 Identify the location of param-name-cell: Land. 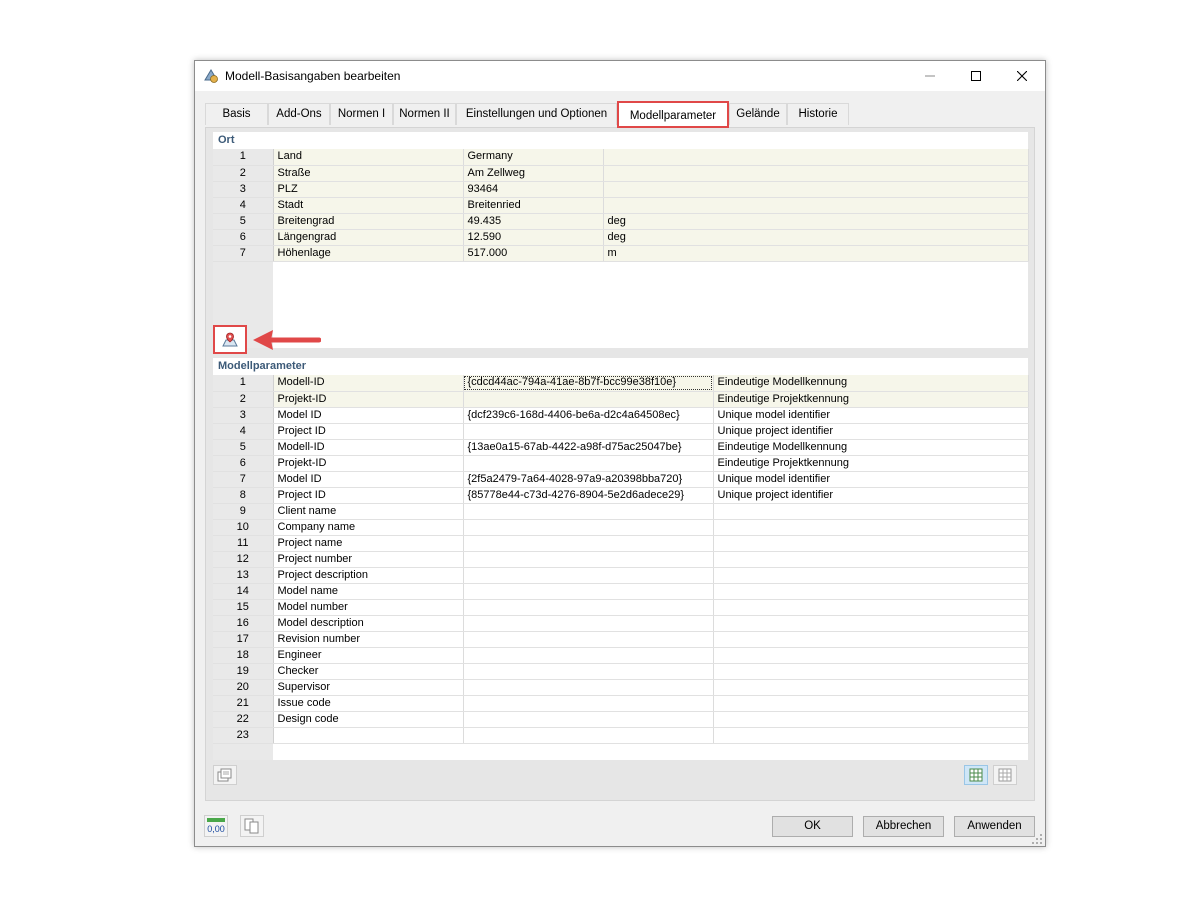
(368, 157).